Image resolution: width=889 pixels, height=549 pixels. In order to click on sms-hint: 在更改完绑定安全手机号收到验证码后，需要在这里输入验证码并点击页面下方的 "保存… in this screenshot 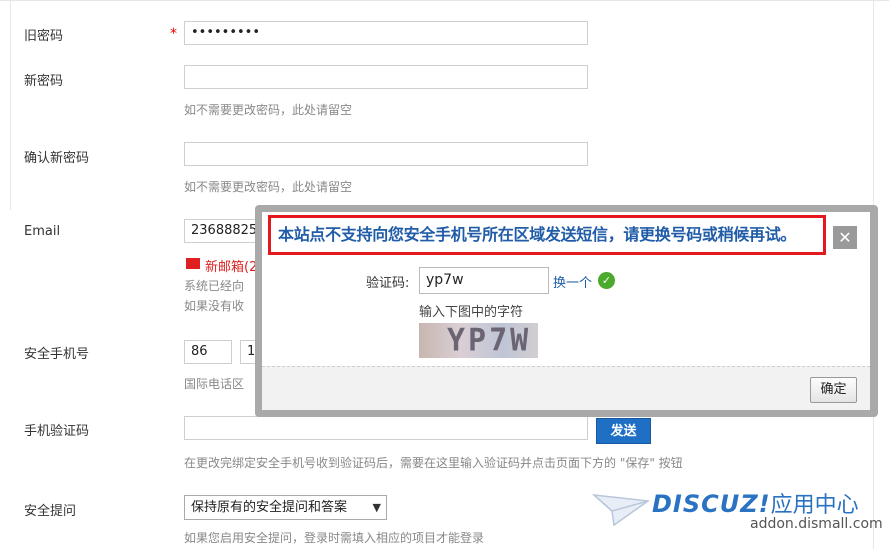, I will do `click(433, 463)`.